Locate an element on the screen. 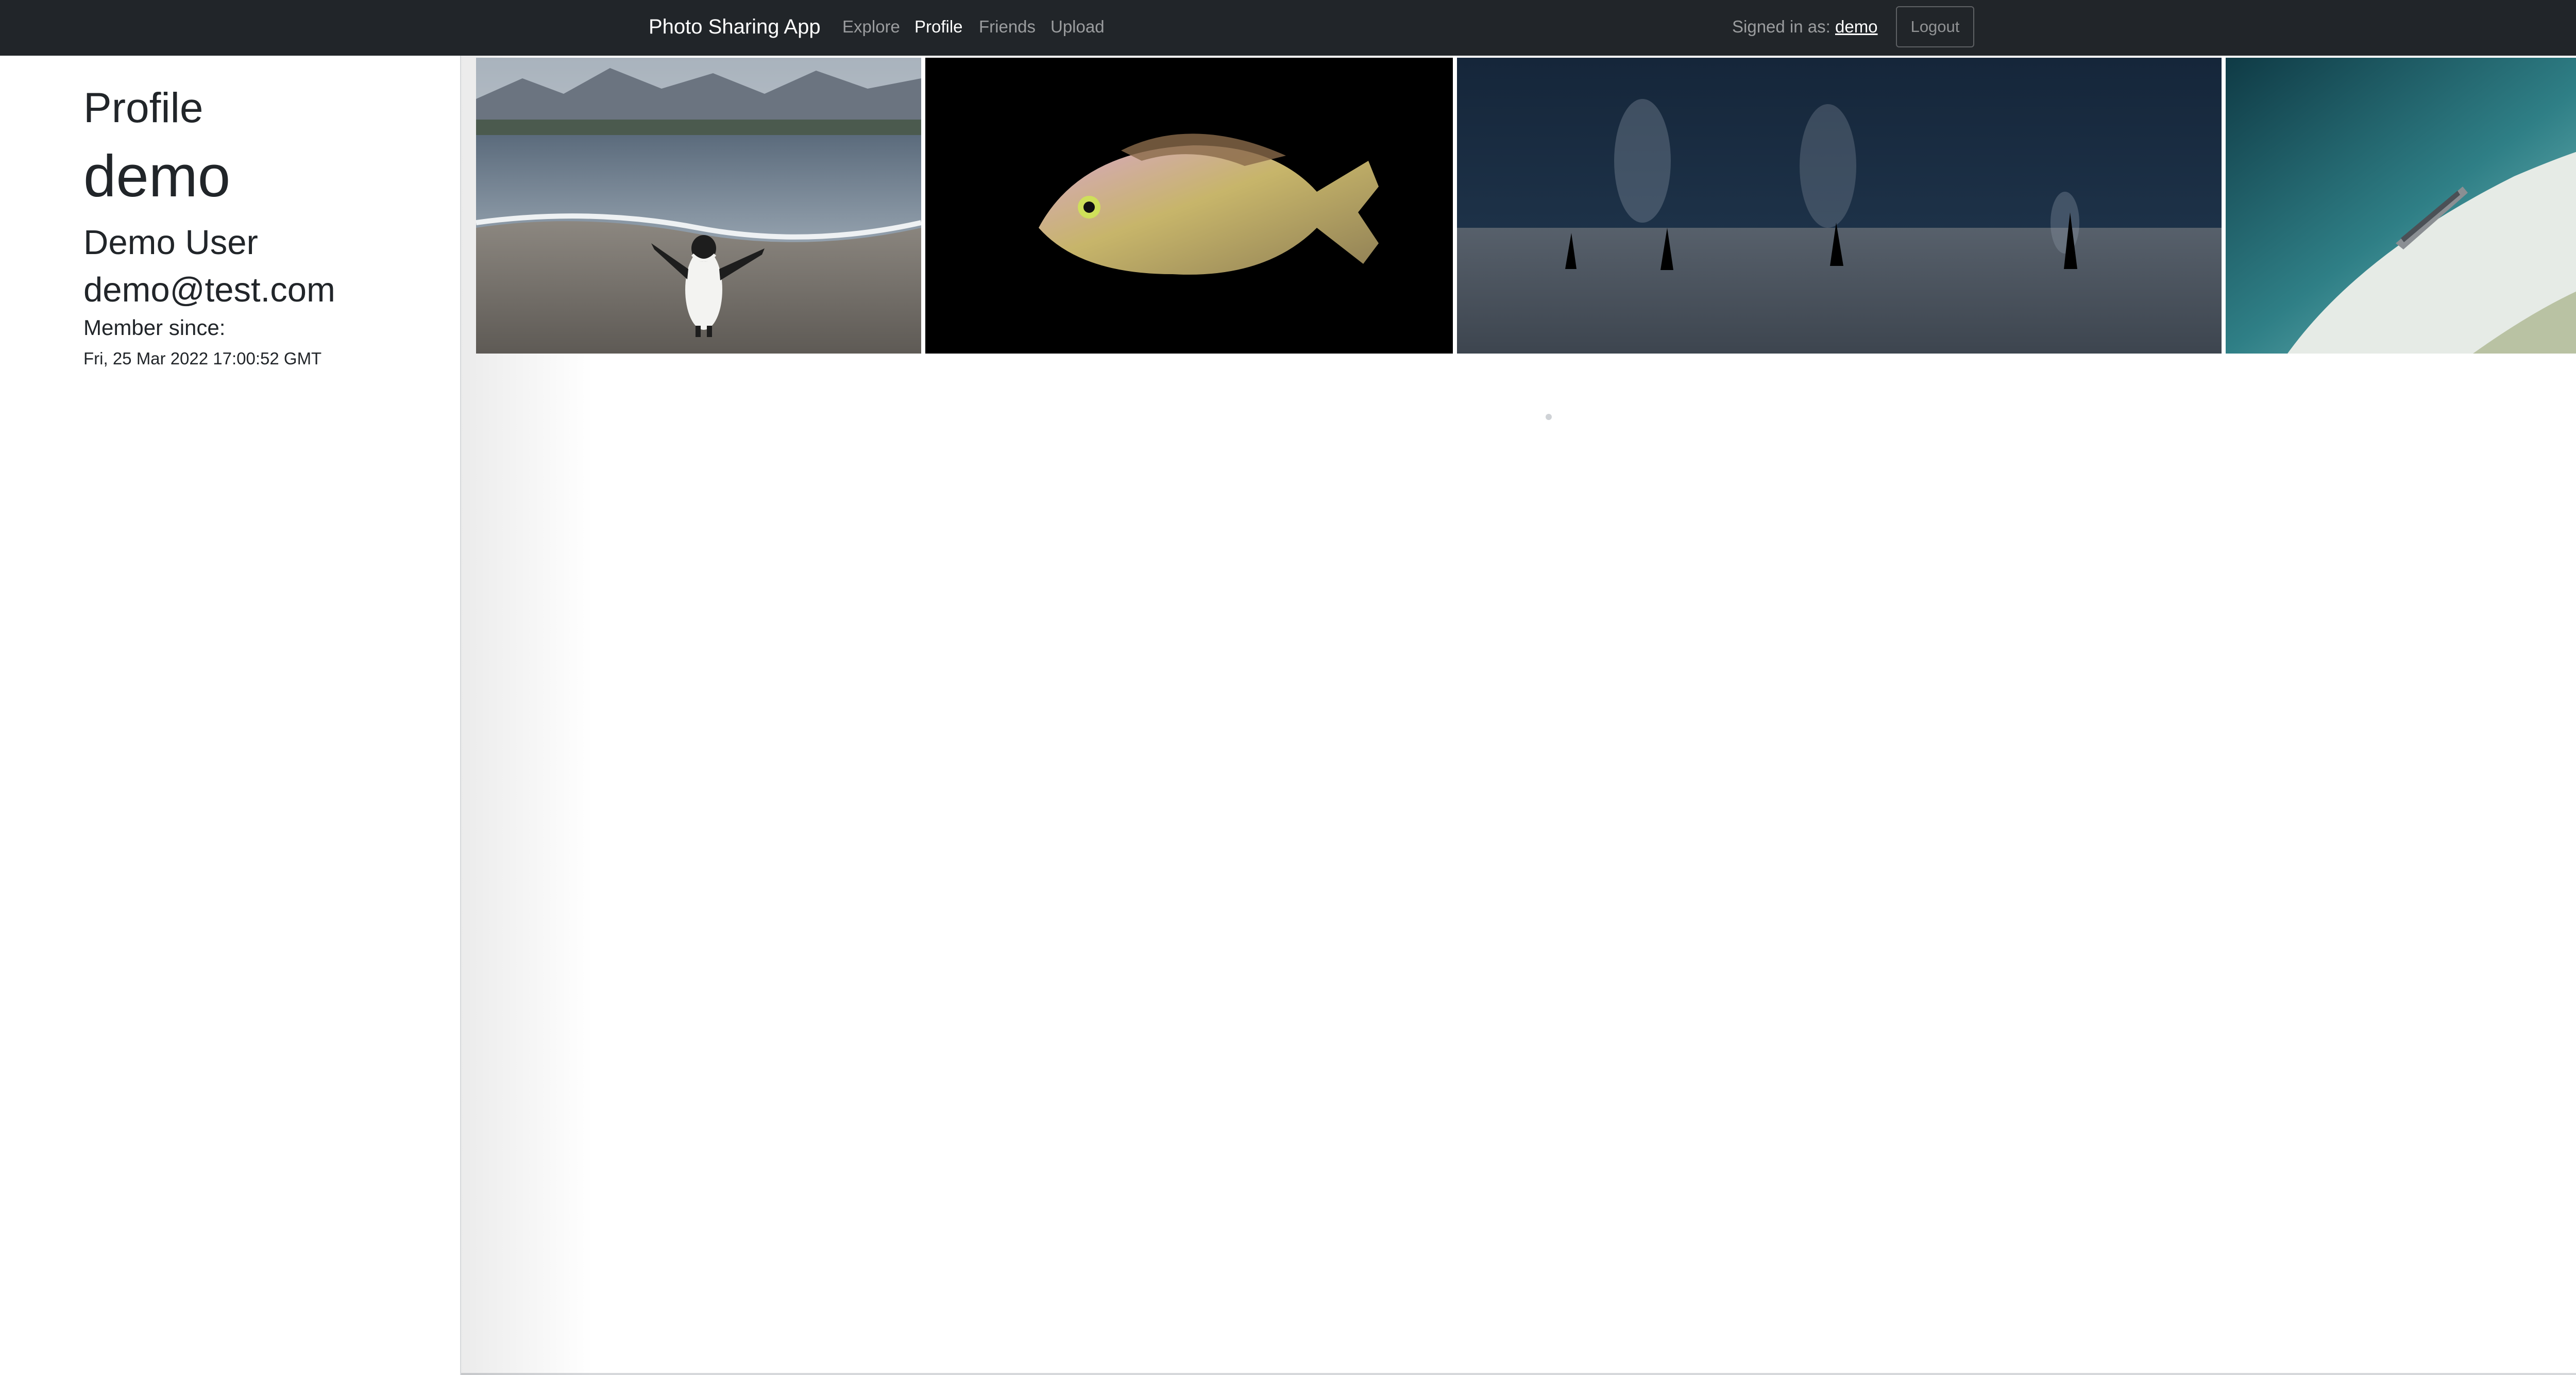 This screenshot has height=1375, width=2576. nav-upload-link: Upload is located at coordinates (1077, 26).